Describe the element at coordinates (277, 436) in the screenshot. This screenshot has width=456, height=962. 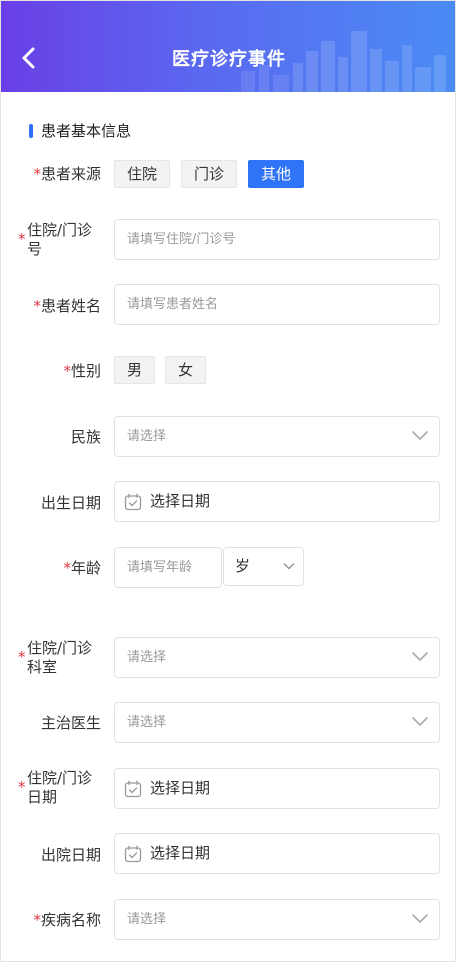
I see `ethnicity-select: 请选择` at that location.